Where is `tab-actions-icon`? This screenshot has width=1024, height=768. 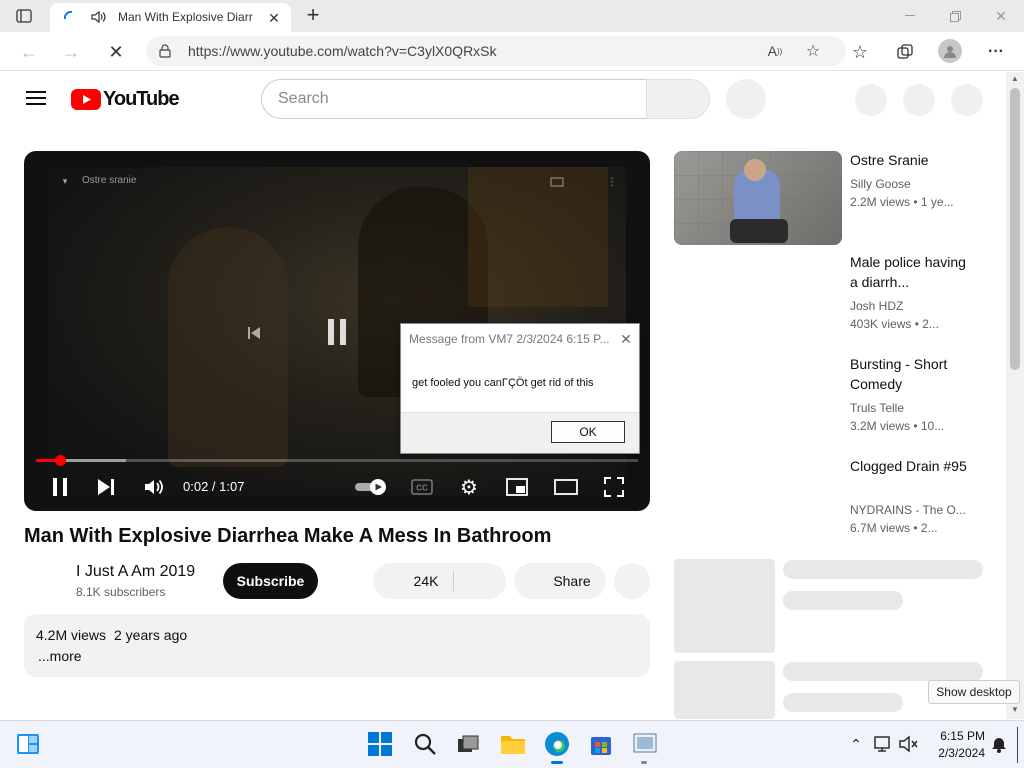
tab-actions-icon is located at coordinates (24, 16).